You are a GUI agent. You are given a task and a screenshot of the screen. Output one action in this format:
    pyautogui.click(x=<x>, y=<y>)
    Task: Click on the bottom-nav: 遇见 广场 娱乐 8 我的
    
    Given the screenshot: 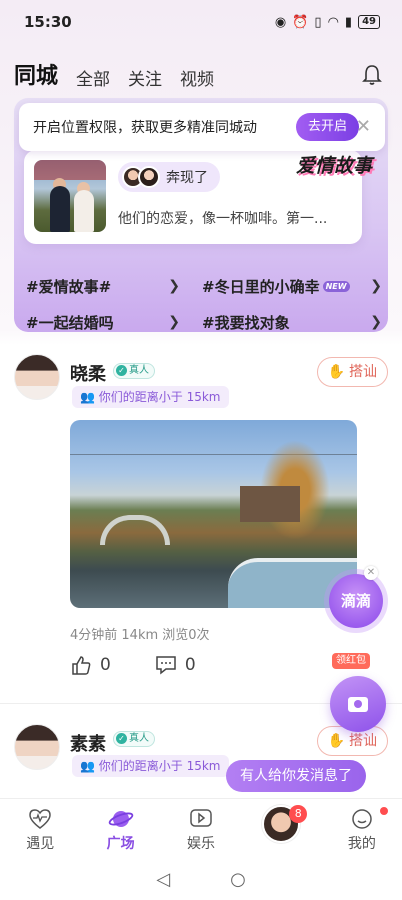 What is the action you would take?
    pyautogui.click(x=201, y=828)
    